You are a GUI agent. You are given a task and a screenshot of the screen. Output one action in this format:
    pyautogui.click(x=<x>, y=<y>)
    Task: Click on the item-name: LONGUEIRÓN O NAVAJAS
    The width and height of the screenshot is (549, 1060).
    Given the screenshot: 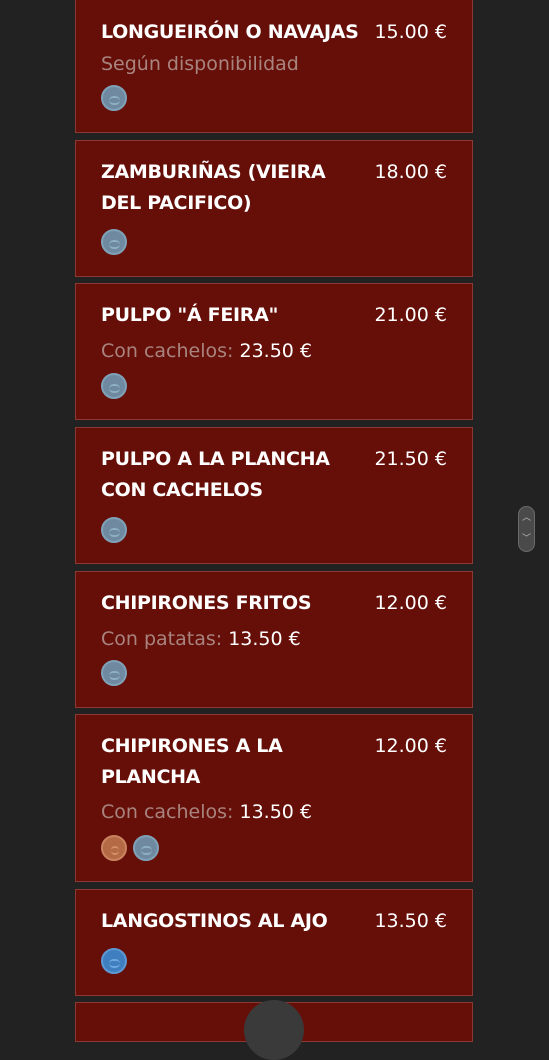 What is the action you would take?
    pyautogui.click(x=230, y=32)
    